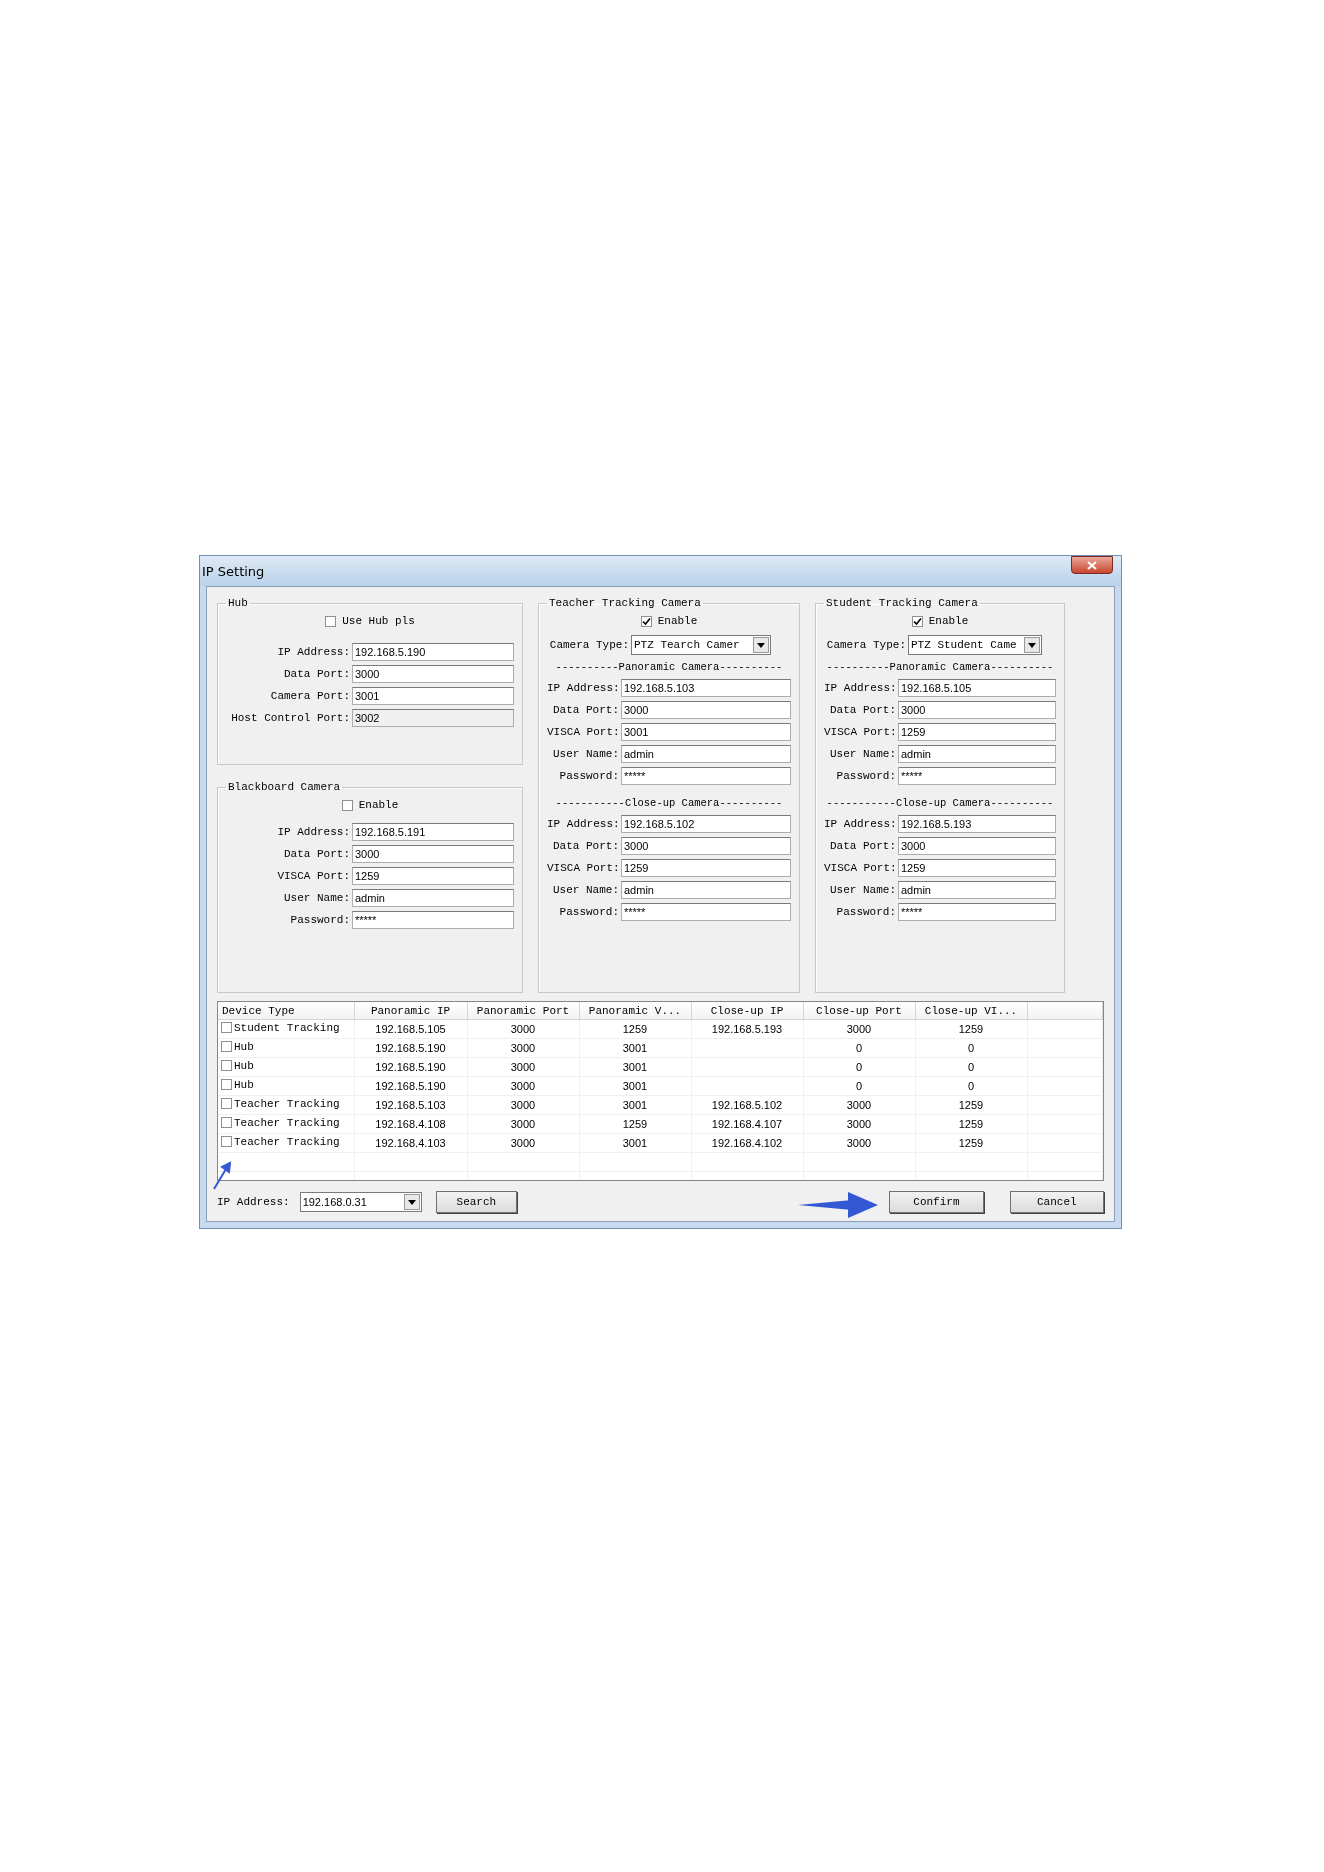 Image resolution: width=1324 pixels, height=1872 pixels. What do you see at coordinates (706, 824) in the screenshot?
I see `text-field: 192.168.5.102` at bounding box center [706, 824].